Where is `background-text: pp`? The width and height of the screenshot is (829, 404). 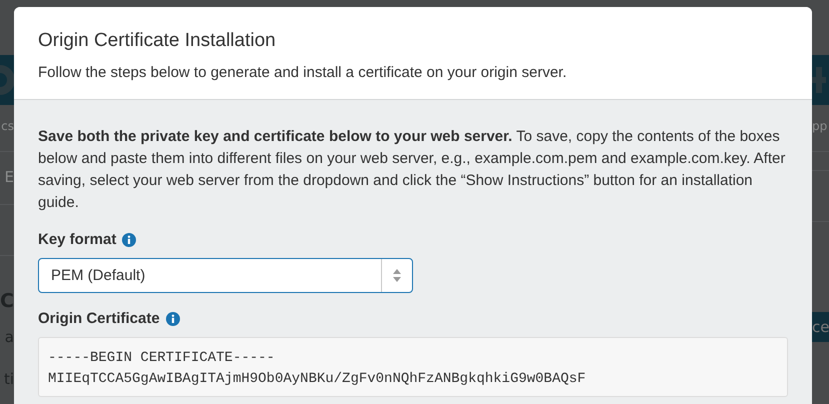 background-text: pp is located at coordinates (820, 126).